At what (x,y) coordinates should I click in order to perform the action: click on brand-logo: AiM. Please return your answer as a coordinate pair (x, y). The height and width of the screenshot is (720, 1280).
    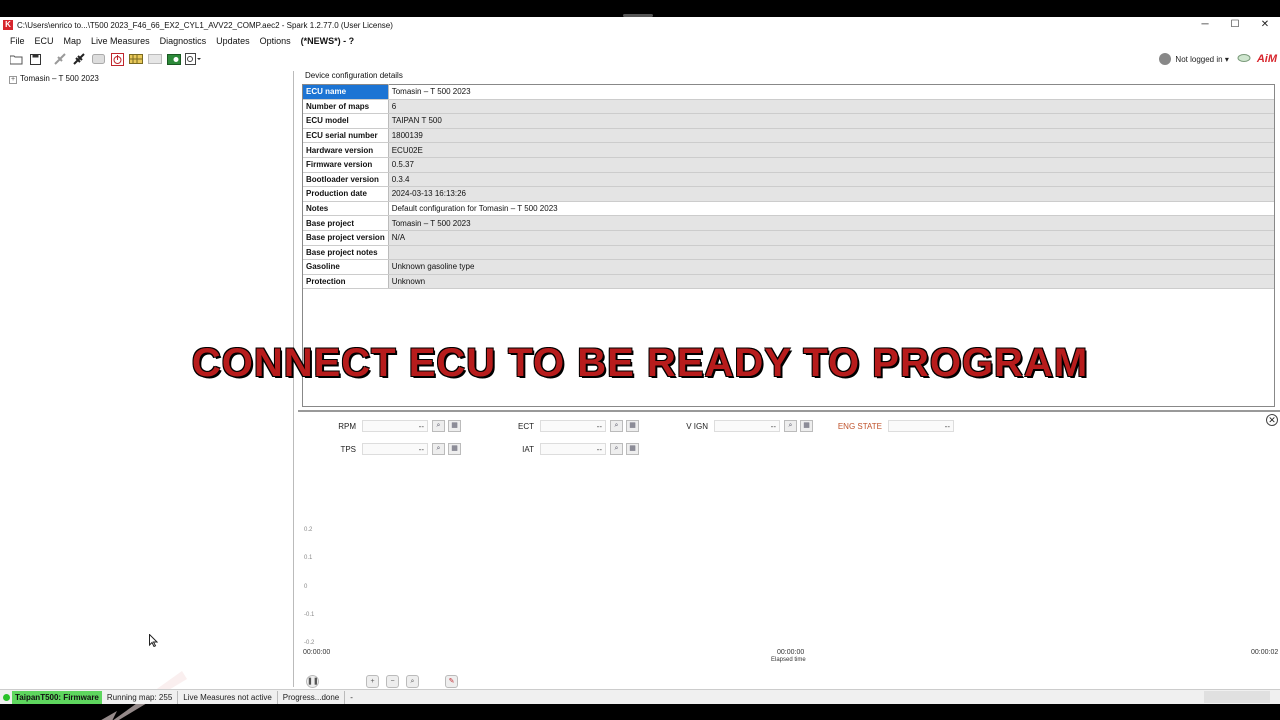
    Looking at the image, I should click on (1266, 59).